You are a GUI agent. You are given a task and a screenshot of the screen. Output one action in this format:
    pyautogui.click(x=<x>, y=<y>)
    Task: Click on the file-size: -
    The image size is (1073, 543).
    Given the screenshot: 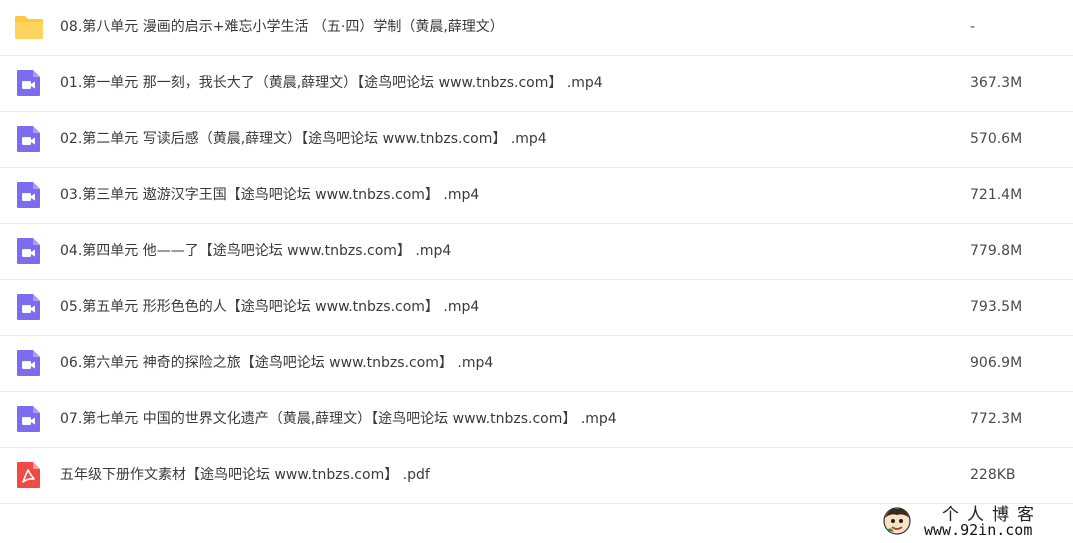 What is the action you would take?
    pyautogui.click(x=973, y=27)
    